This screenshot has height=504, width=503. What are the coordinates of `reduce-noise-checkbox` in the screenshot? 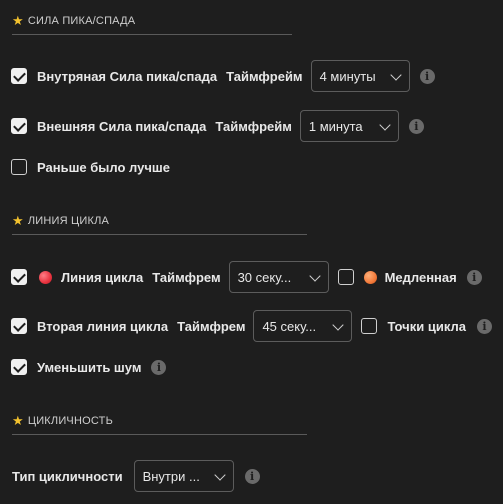 It's located at (19, 367).